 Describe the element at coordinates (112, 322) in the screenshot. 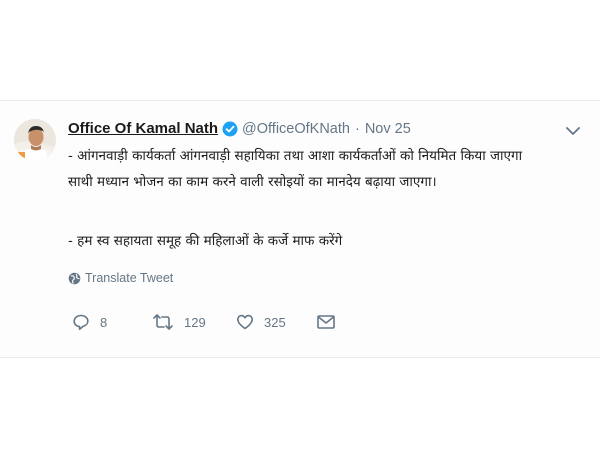

I see `reply-button: 8` at that location.